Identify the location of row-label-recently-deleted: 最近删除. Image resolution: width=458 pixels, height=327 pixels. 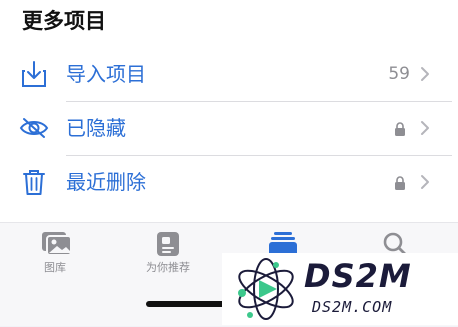
(106, 182).